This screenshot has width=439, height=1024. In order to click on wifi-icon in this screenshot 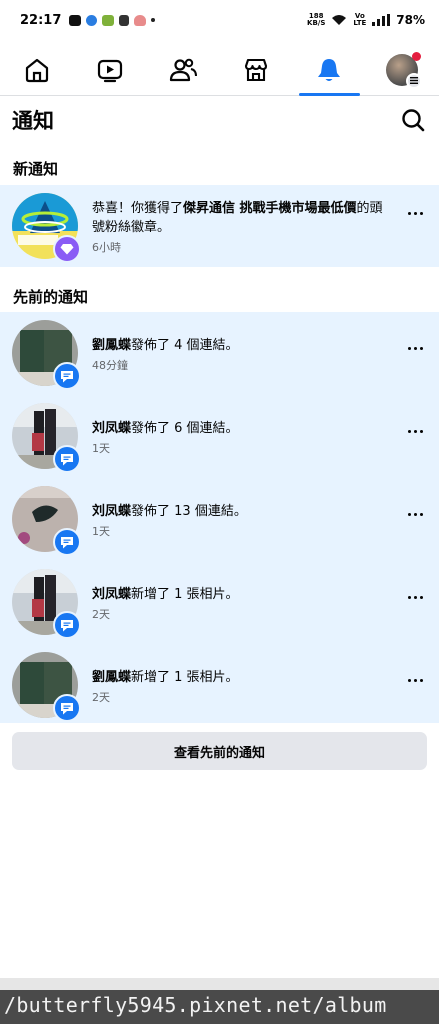, I will do `click(339, 20)`.